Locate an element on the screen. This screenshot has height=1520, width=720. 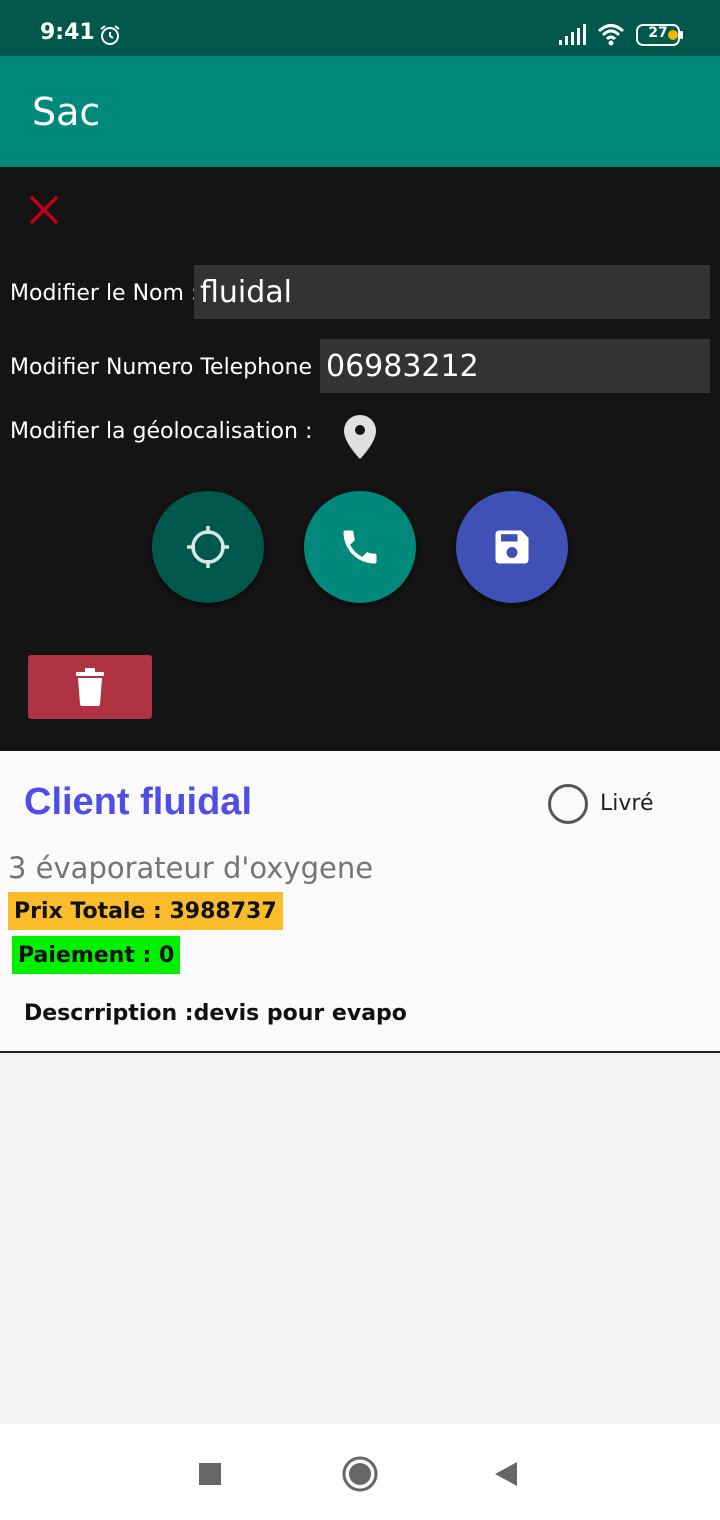
system-nav-bar is located at coordinates (360, 1472).